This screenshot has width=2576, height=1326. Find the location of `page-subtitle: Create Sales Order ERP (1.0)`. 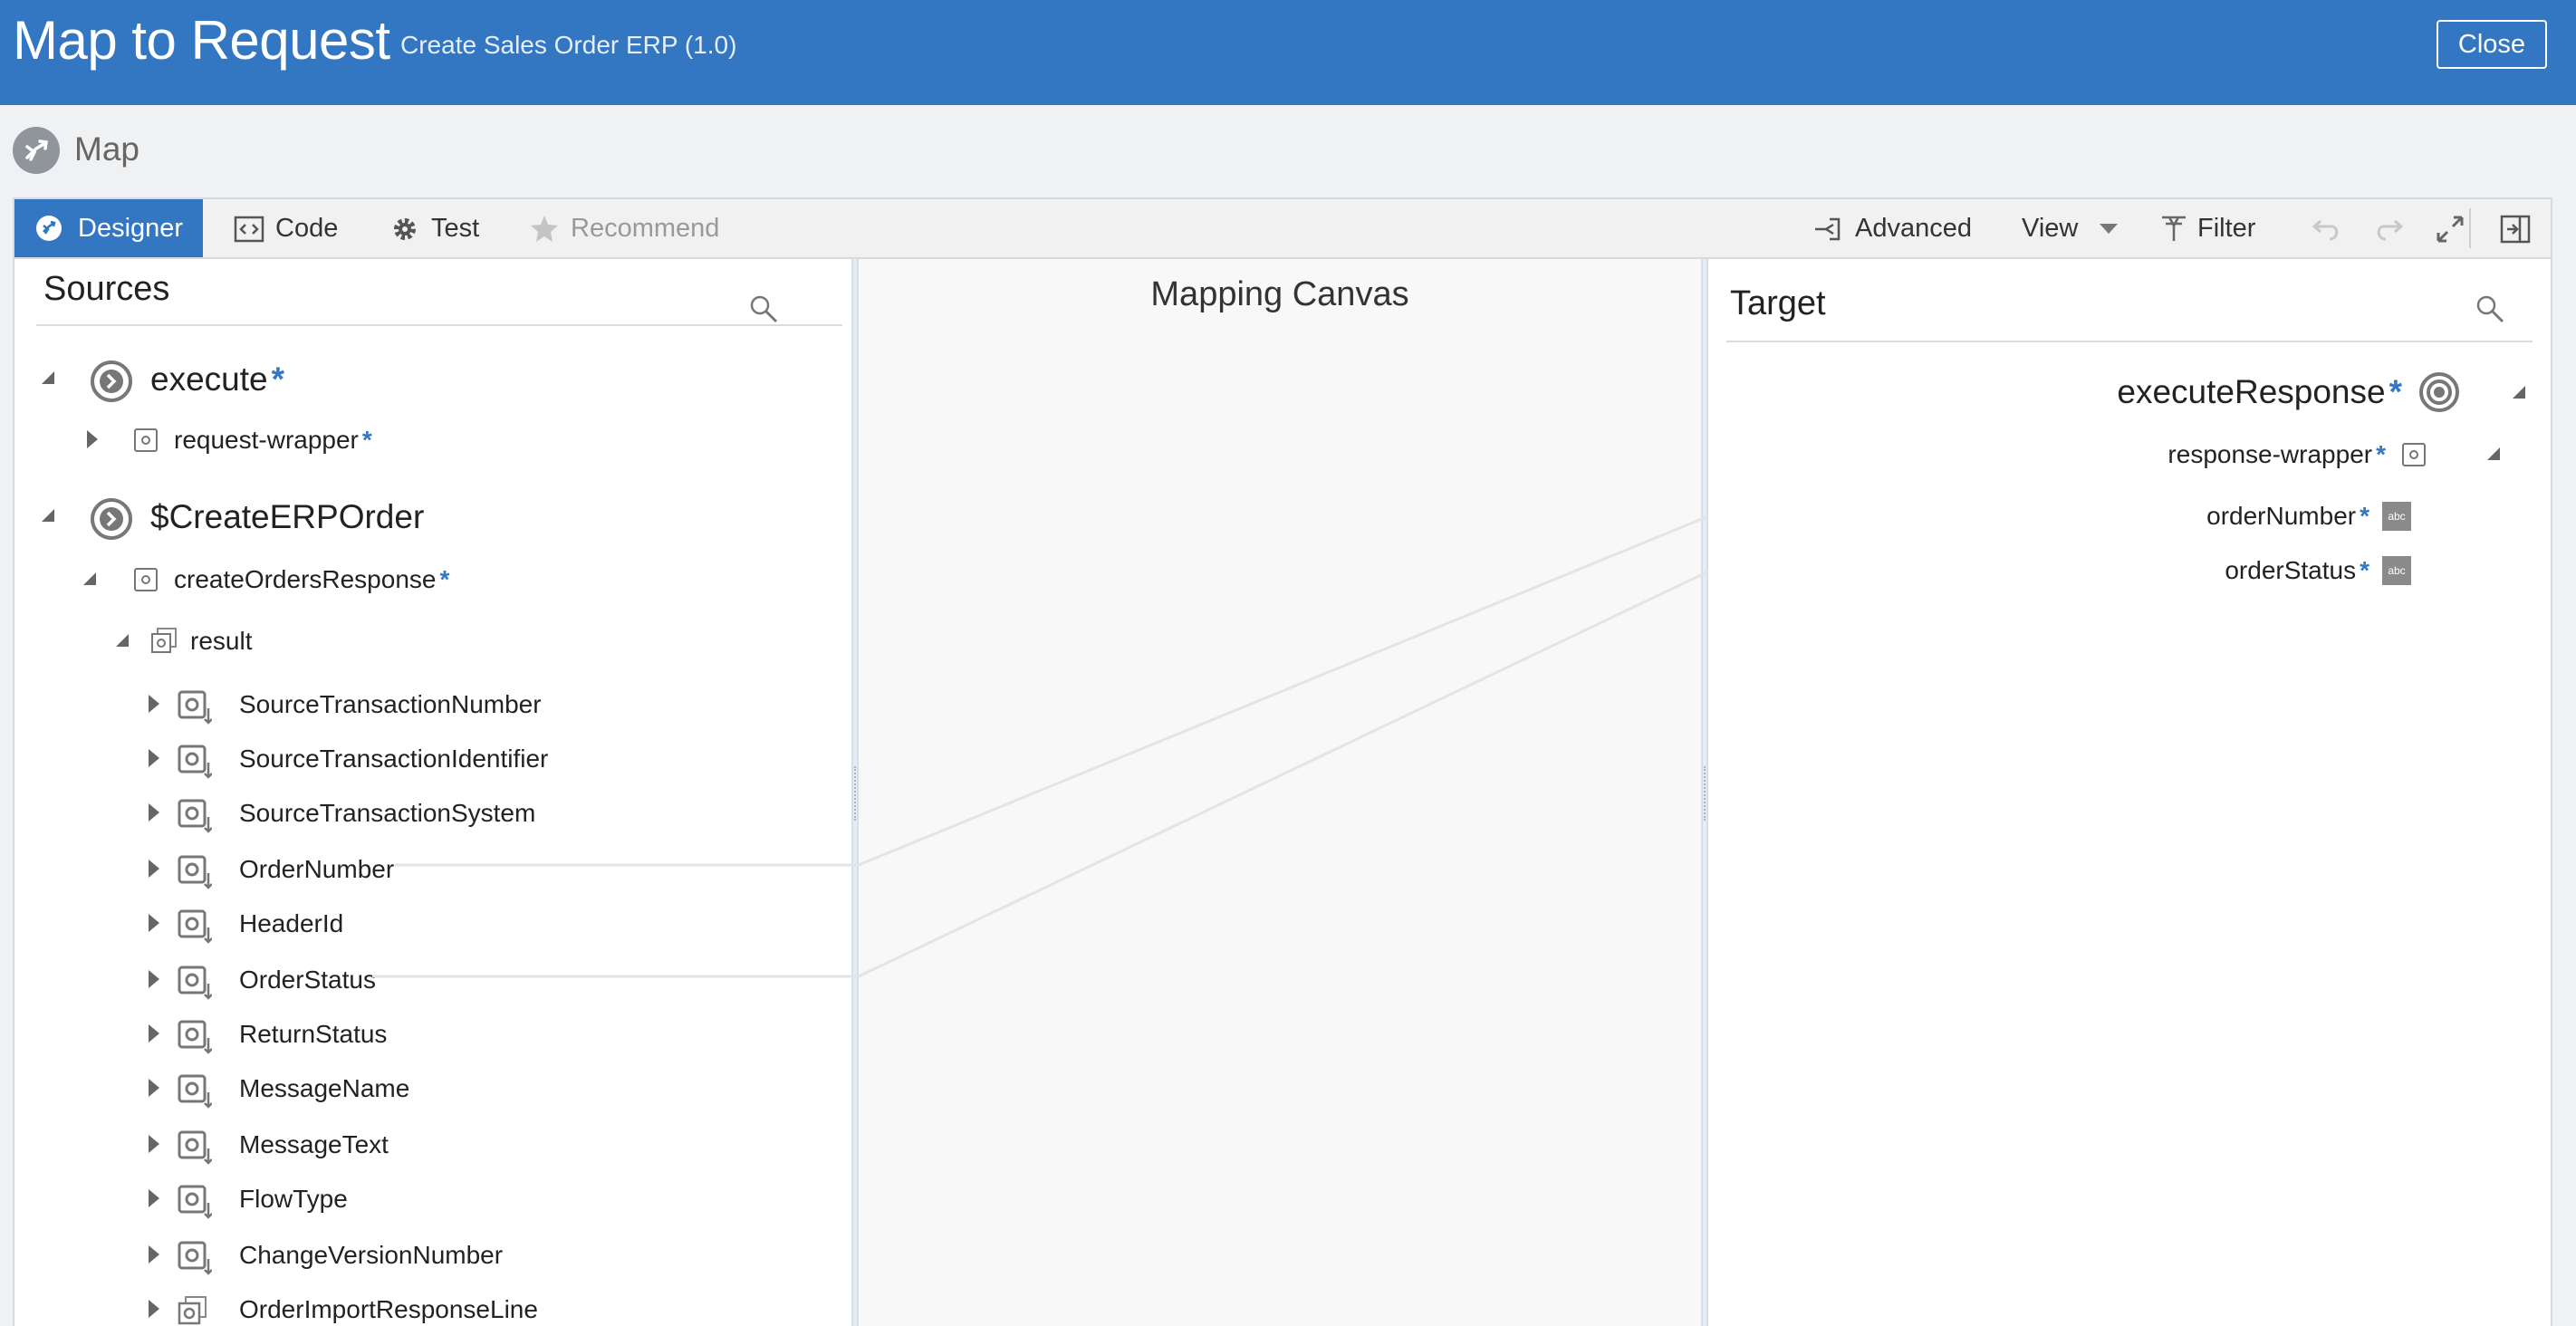

page-subtitle: Create Sales Order ERP (1.0) is located at coordinates (568, 45).